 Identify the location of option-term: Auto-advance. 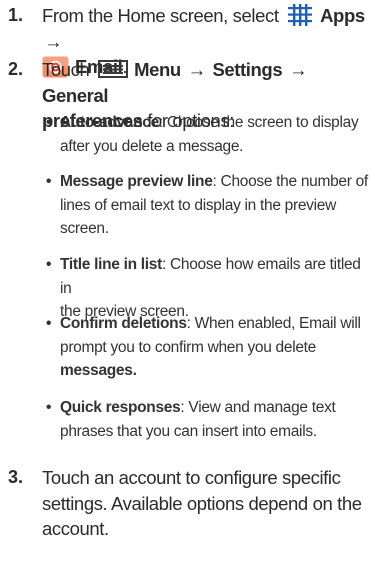
(109, 122).